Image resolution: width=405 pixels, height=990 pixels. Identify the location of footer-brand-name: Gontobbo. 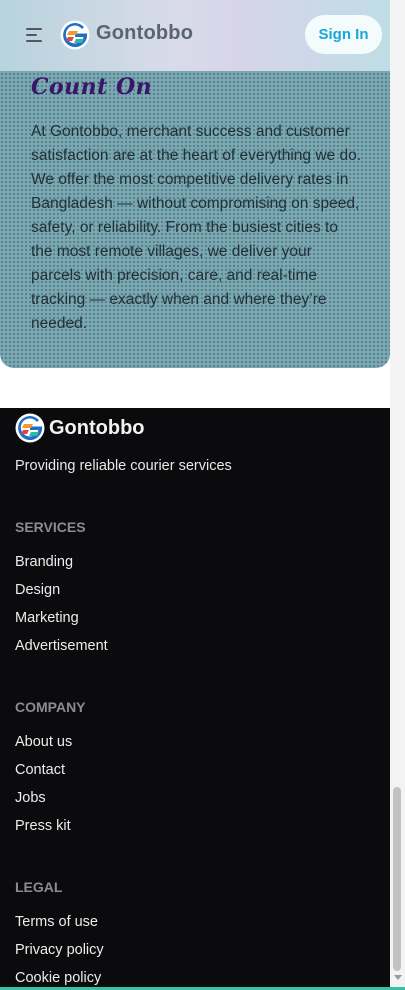
(97, 428).